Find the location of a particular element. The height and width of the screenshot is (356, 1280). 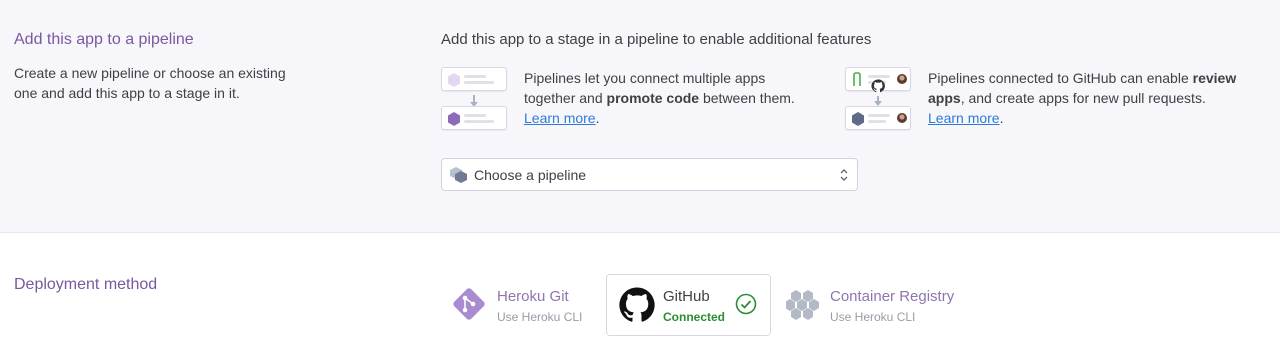

feature-review-link-suffix: . is located at coordinates (1001, 118).